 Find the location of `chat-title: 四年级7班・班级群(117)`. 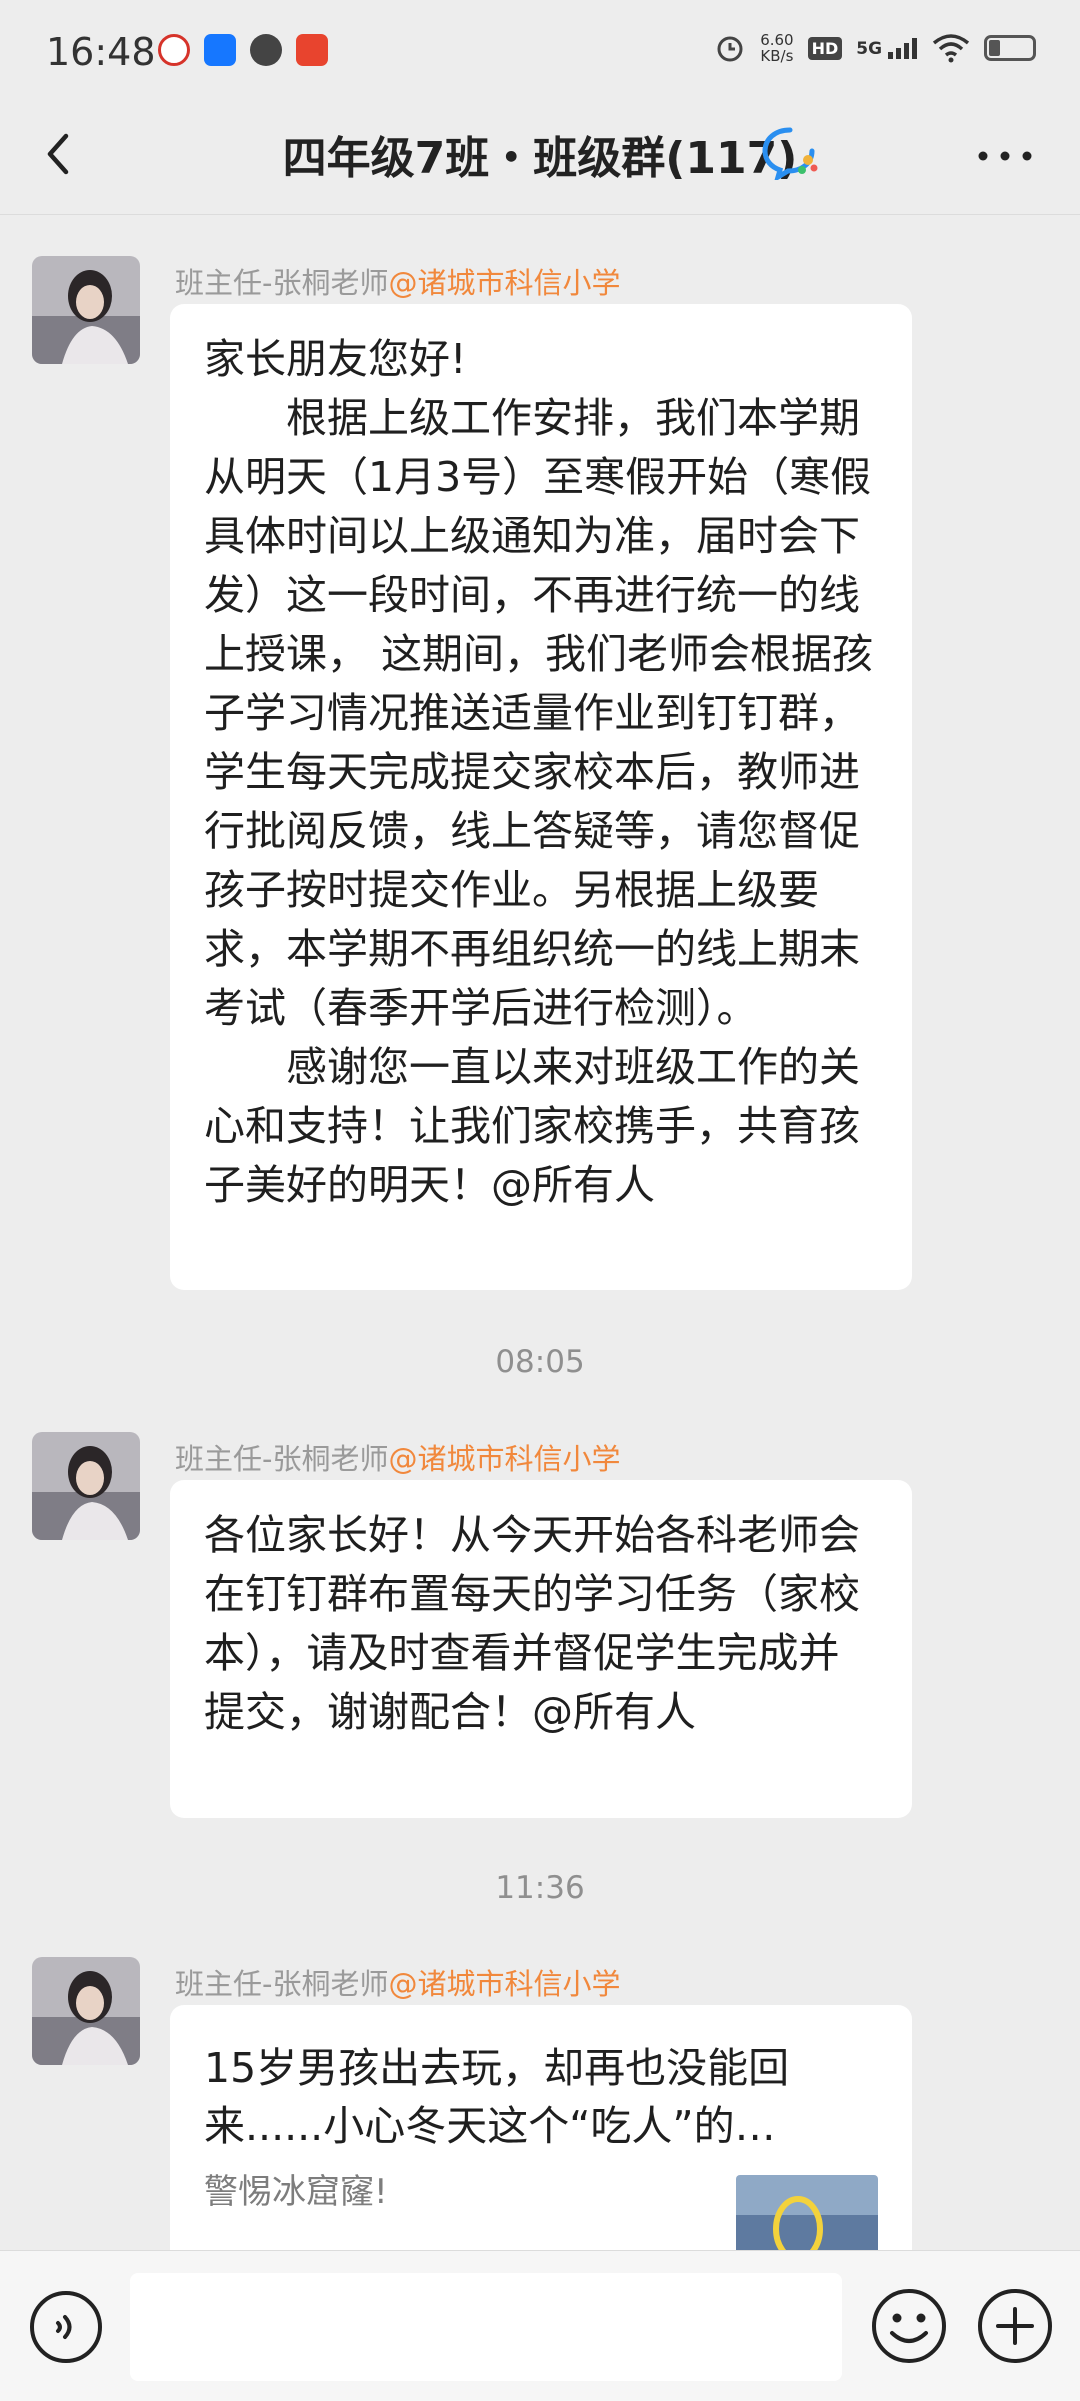

chat-title: 四年级7班・班级群(117) is located at coordinates (540, 158).